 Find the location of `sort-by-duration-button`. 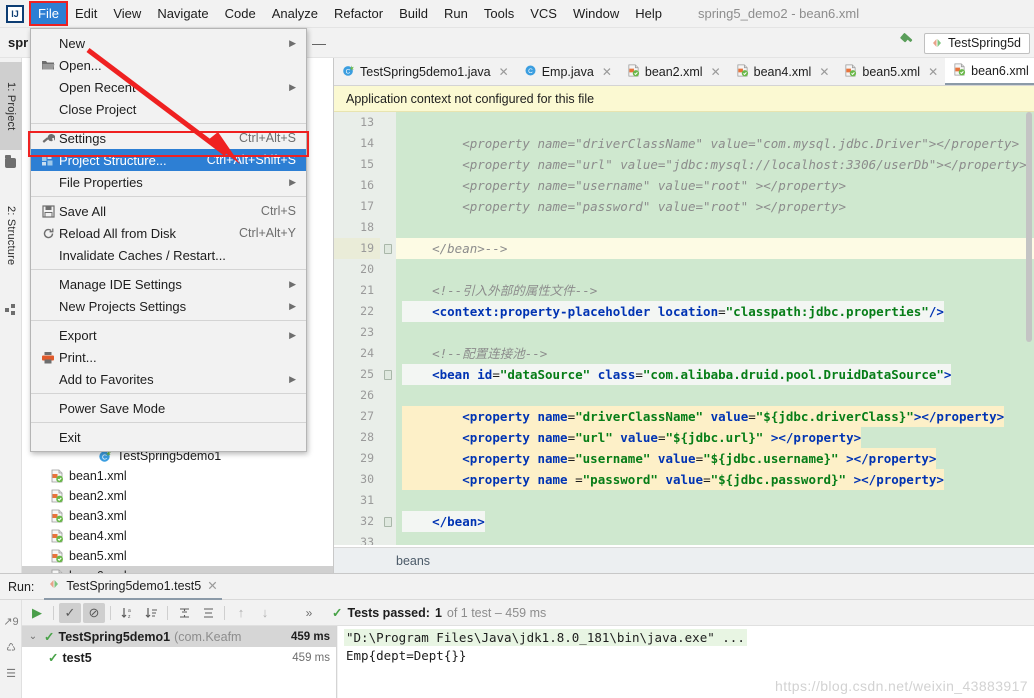

sort-by-duration-button is located at coordinates (151, 613).